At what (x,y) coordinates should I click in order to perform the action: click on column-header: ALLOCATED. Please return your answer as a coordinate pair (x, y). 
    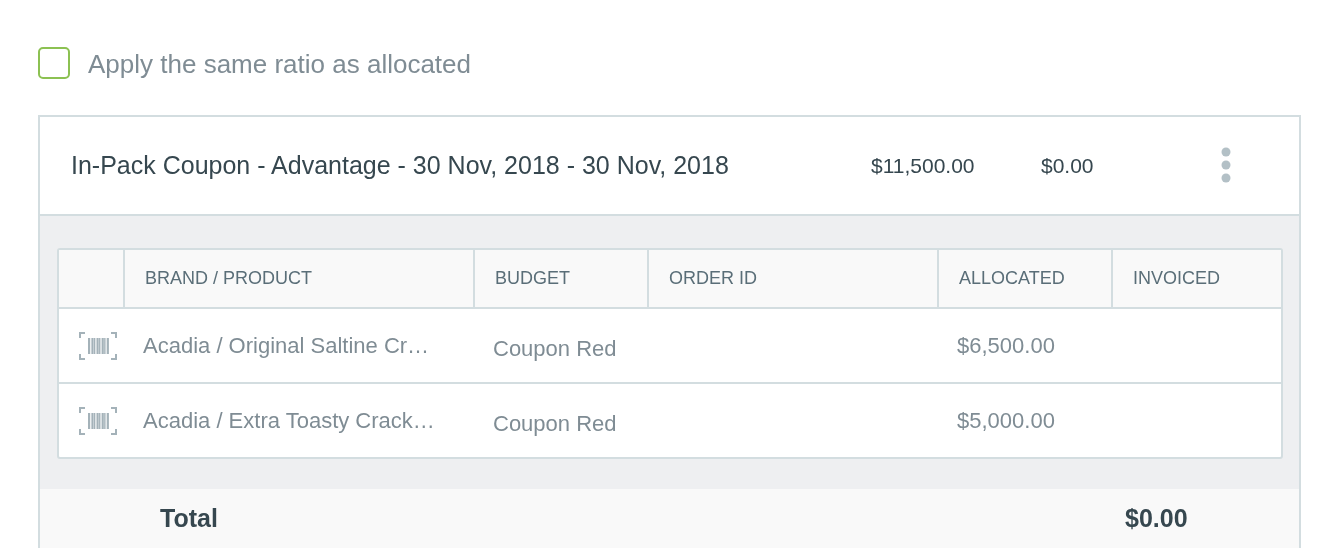
    Looking at the image, I should click on (1024, 278).